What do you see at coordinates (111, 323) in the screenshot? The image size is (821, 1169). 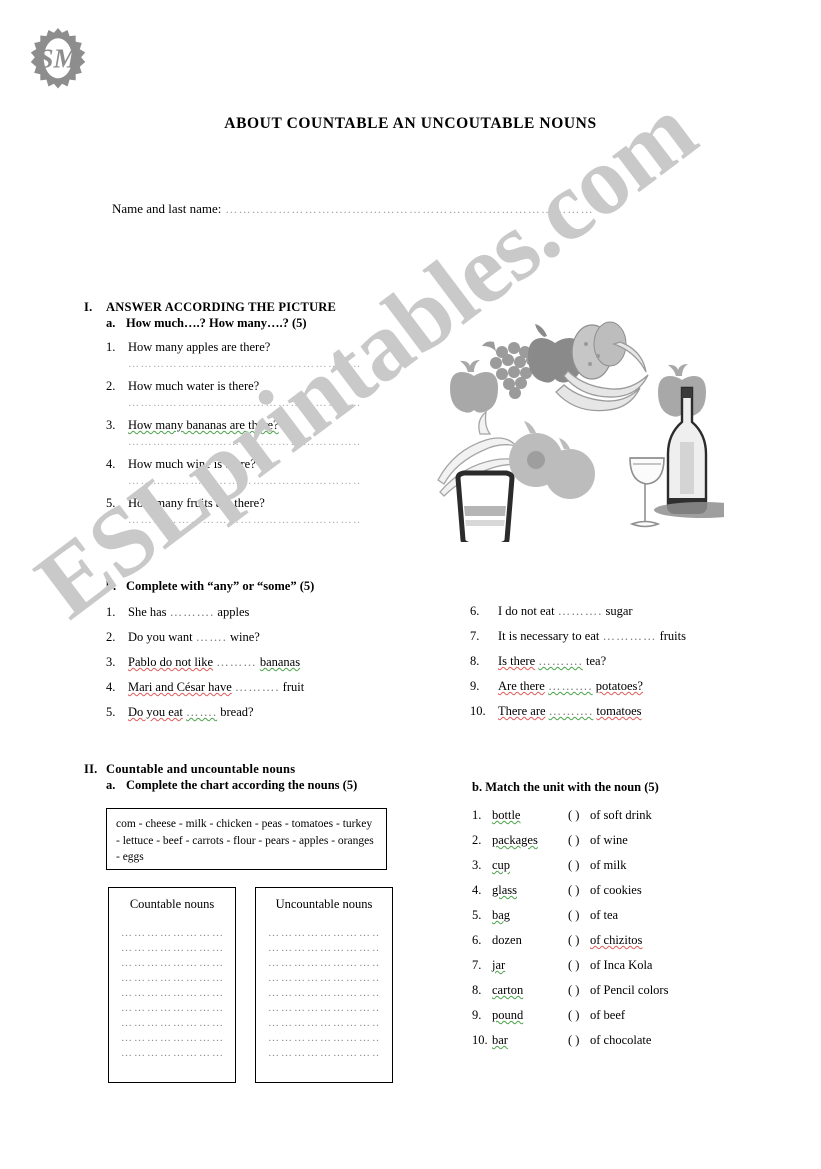 I see `section-1a-letter: a.` at bounding box center [111, 323].